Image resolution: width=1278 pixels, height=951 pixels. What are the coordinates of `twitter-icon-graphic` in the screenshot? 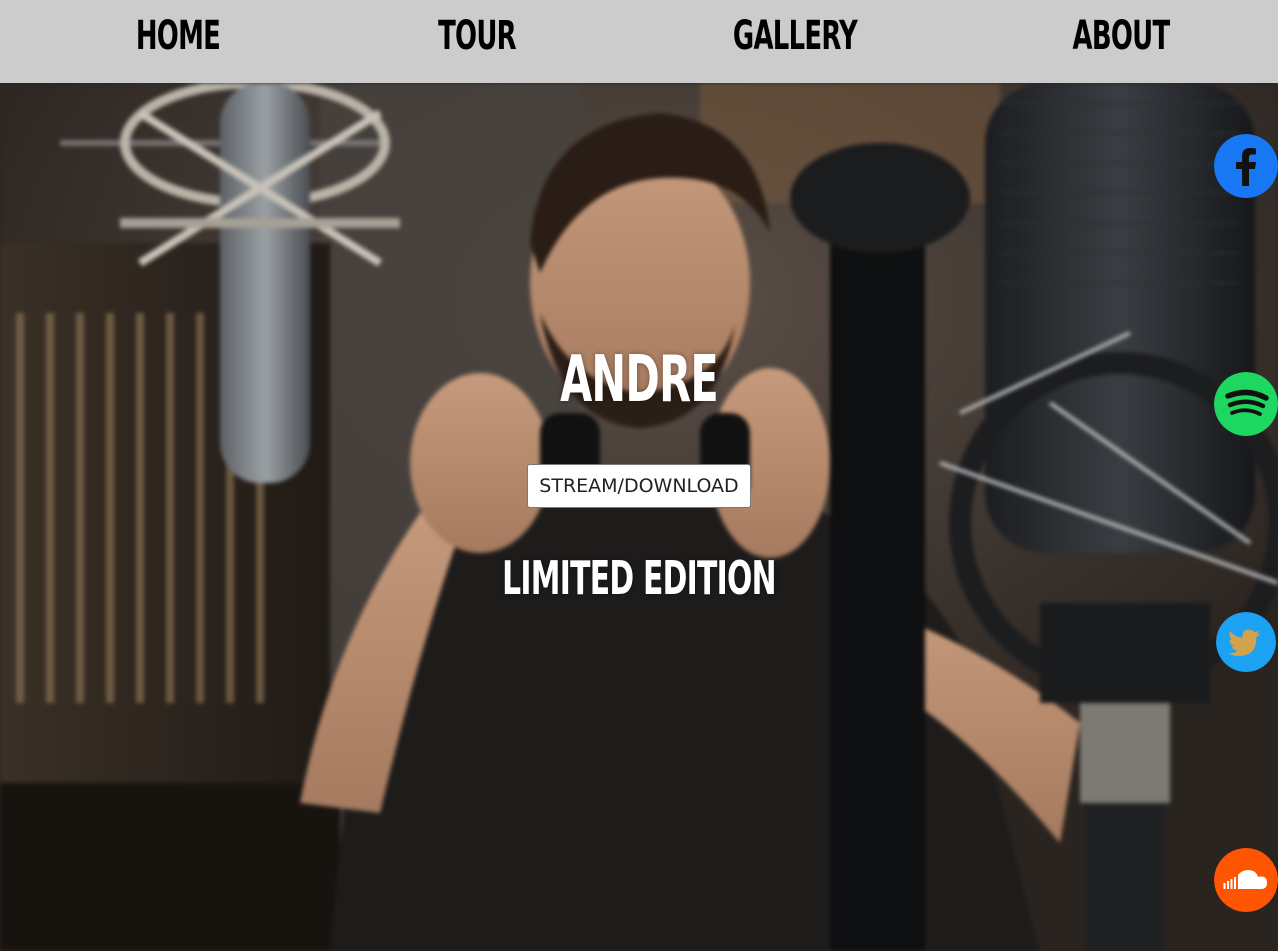 It's located at (1246, 642).